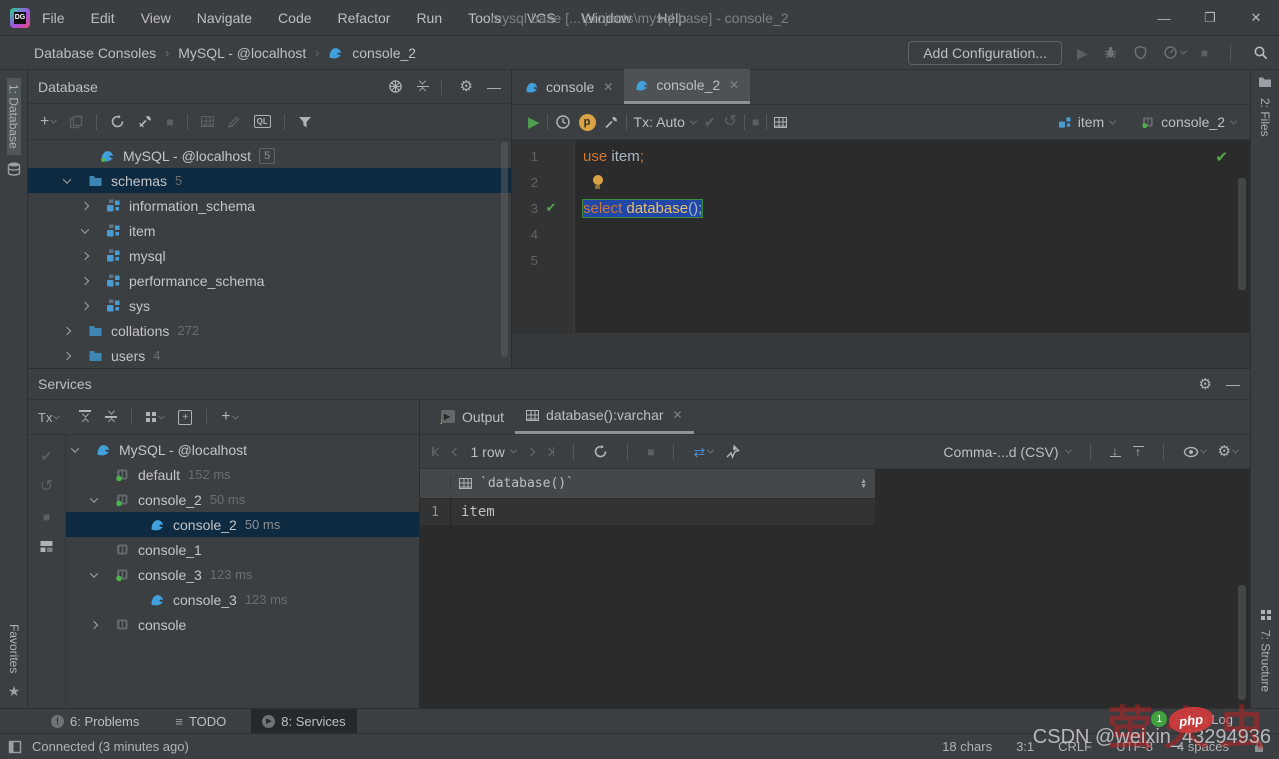 Image resolution: width=1279 pixels, height=759 pixels. What do you see at coordinates (305, 122) in the screenshot?
I see `filter-funnel-icon` at bounding box center [305, 122].